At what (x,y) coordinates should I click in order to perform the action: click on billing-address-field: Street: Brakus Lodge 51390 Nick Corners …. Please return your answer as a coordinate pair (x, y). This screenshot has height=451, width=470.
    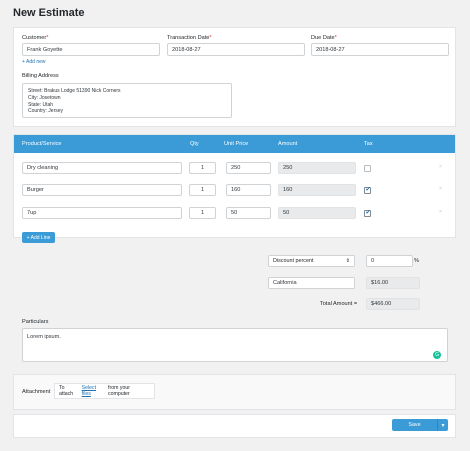
    Looking at the image, I should click on (127, 100).